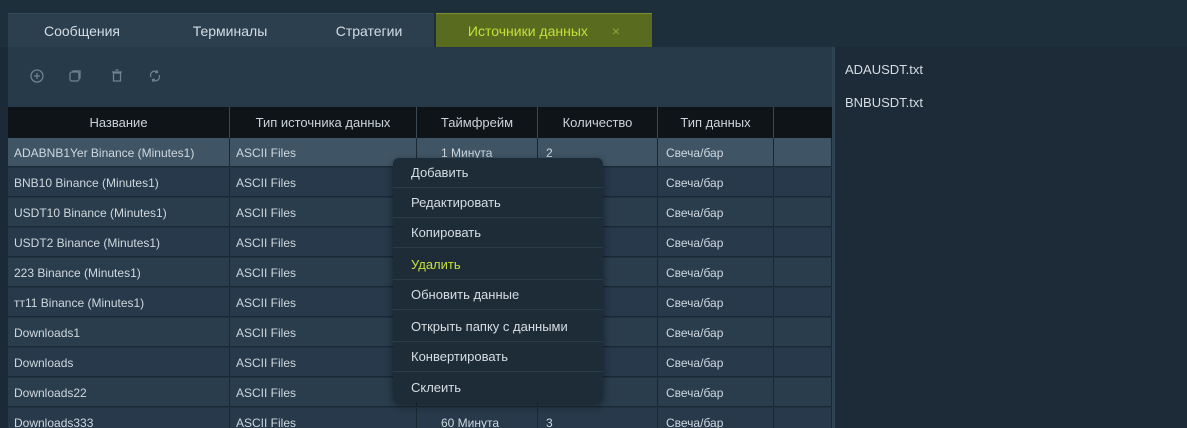 Image resolution: width=1187 pixels, height=428 pixels. What do you see at coordinates (498, 203) in the screenshot?
I see `menu-item-edit: Редактировать` at bounding box center [498, 203].